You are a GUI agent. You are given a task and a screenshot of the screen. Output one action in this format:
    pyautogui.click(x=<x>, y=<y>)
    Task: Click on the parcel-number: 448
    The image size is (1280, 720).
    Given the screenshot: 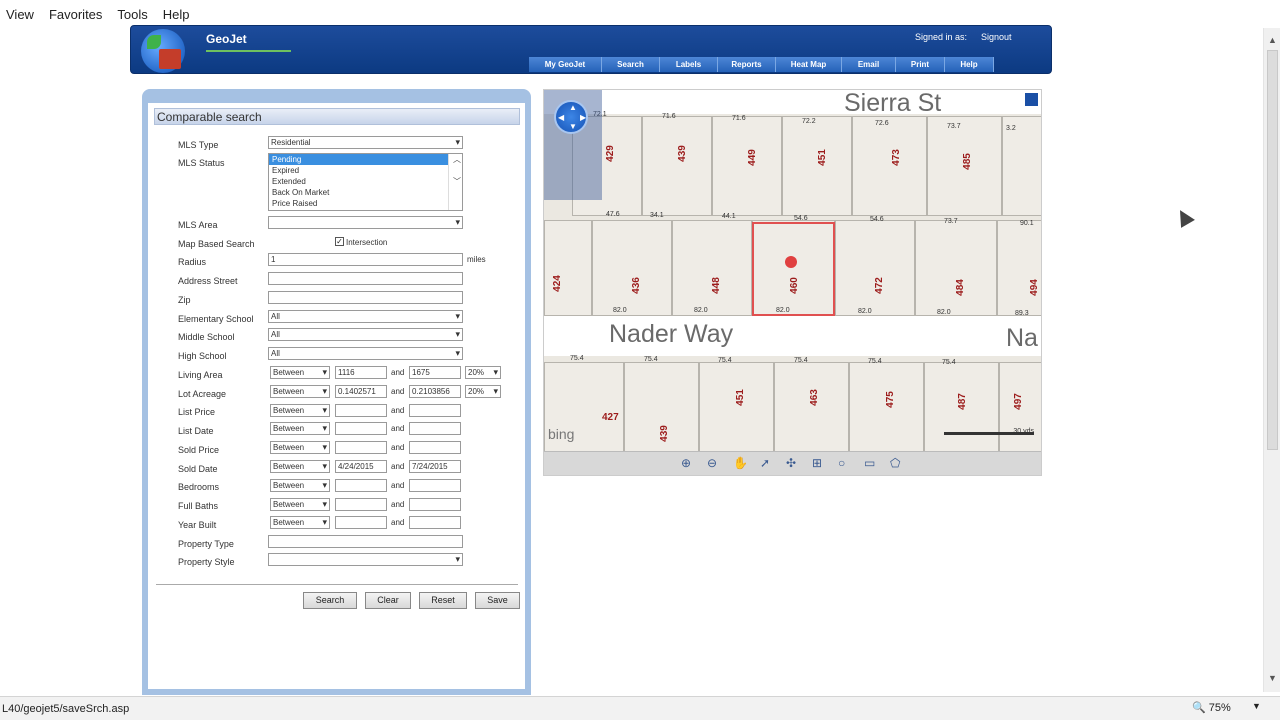 What is the action you would take?
    pyautogui.click(x=716, y=285)
    